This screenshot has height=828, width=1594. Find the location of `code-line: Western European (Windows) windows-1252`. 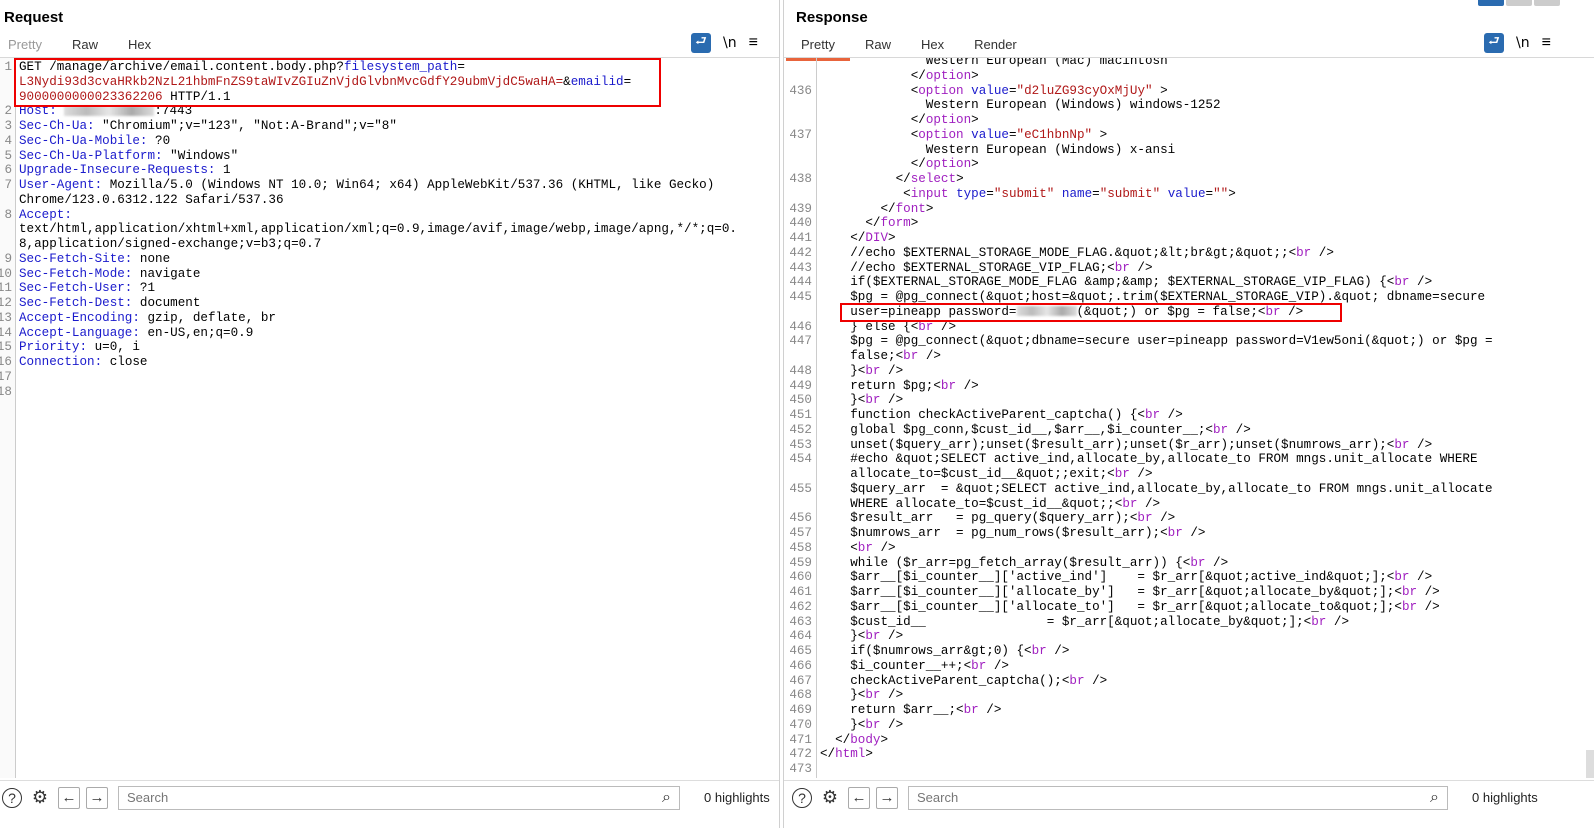

code-line: Western European (Windows) windows-1252 is located at coordinates (1189, 105).